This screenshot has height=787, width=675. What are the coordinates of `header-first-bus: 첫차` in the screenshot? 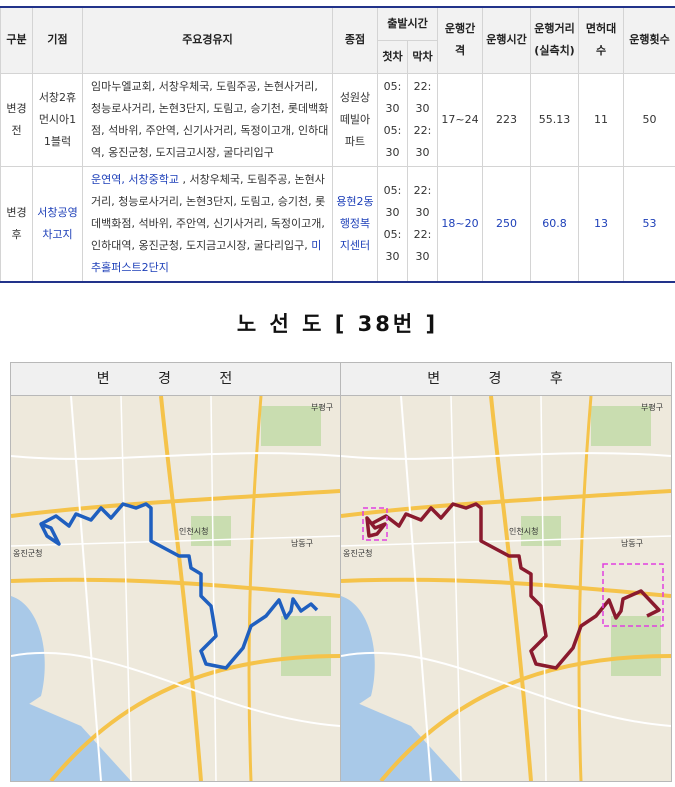 It's located at (392, 56).